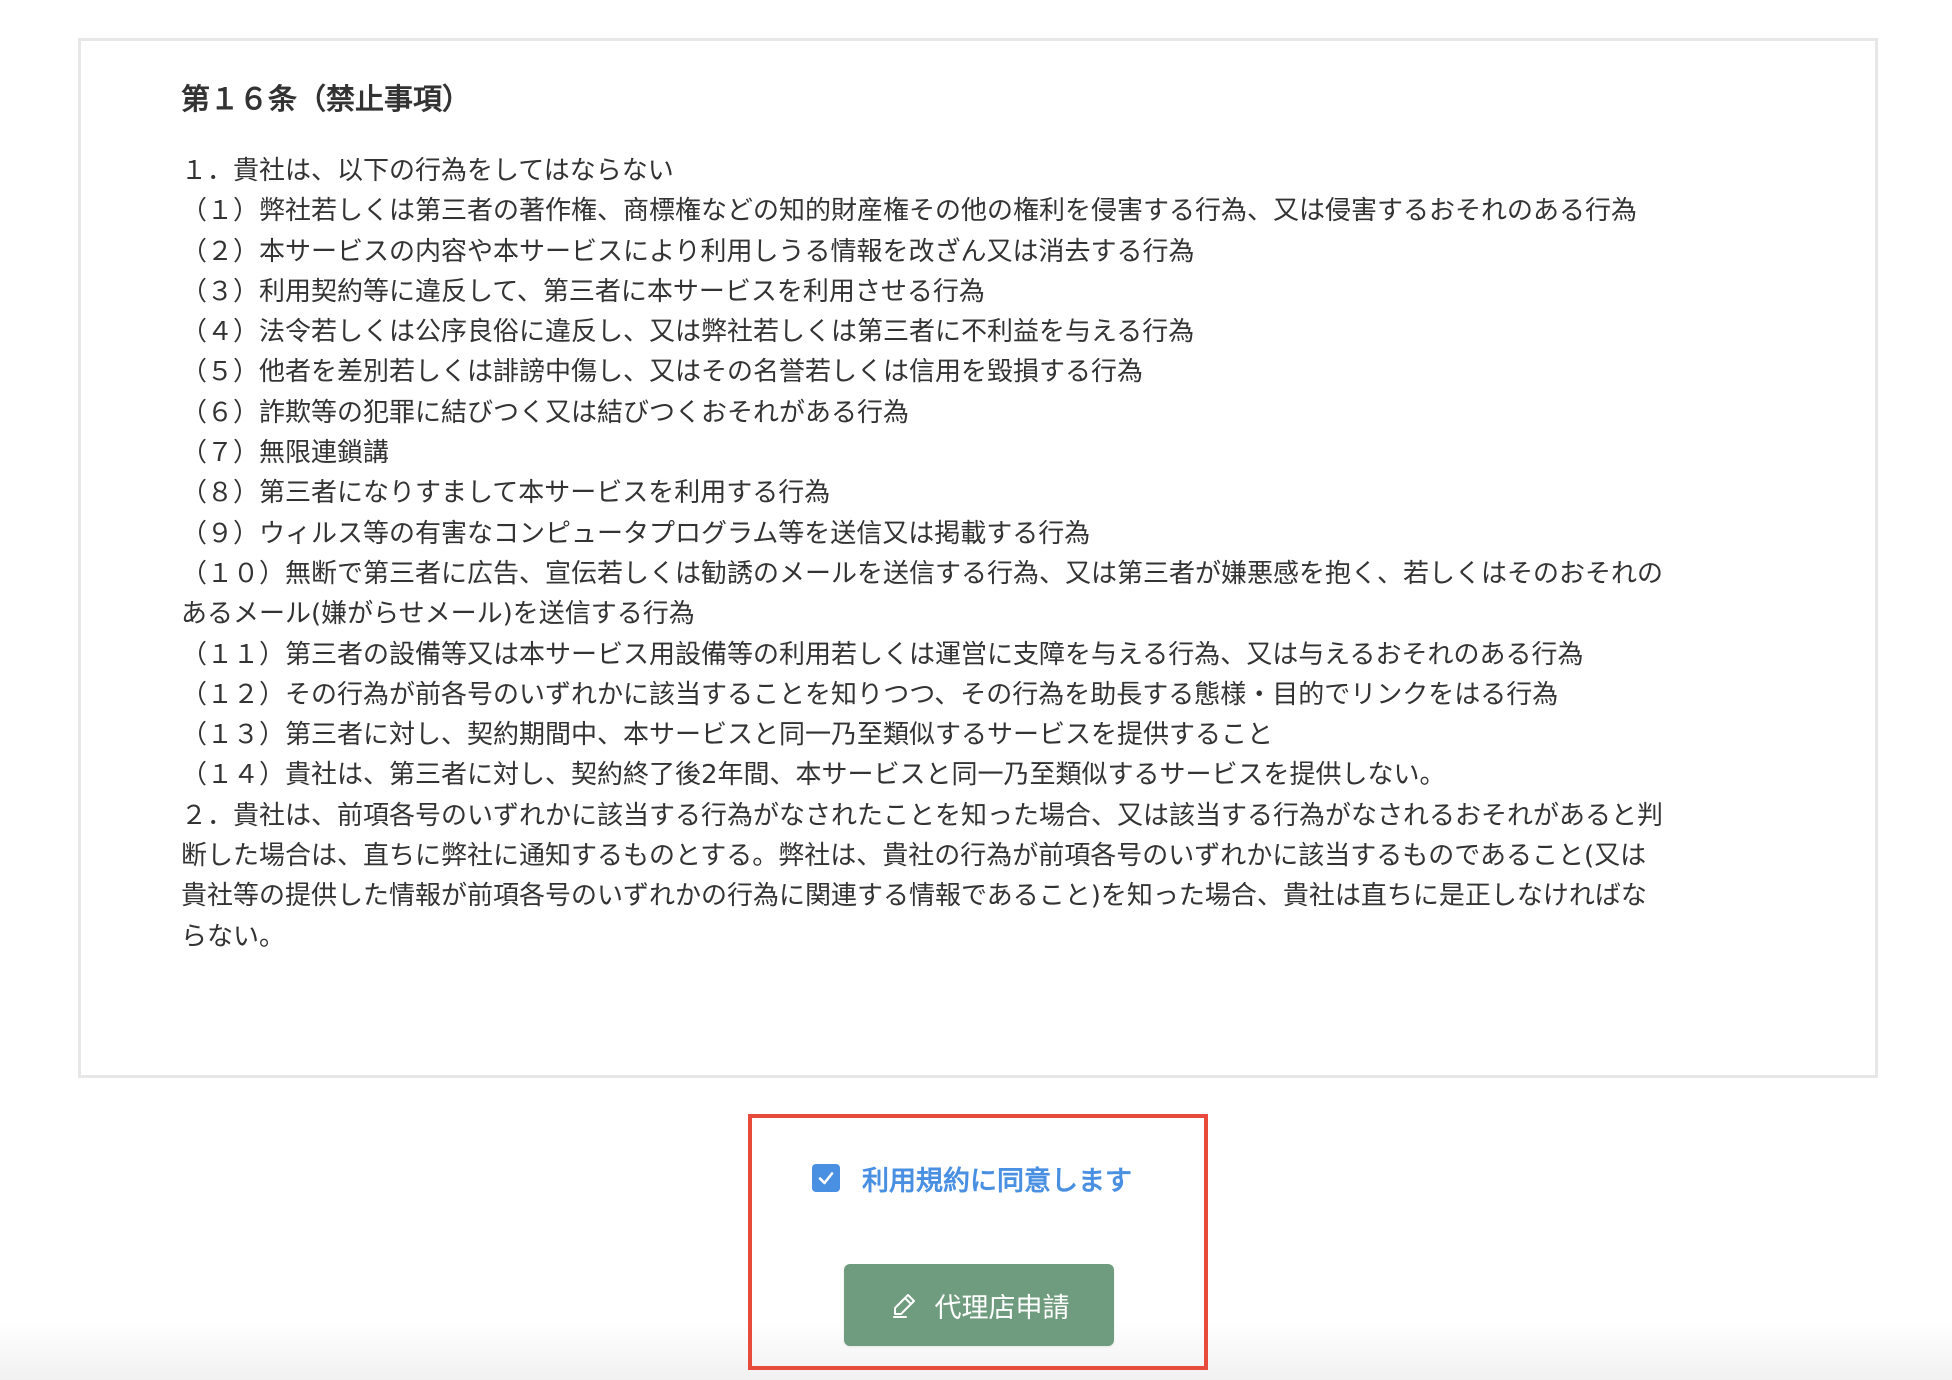 The height and width of the screenshot is (1380, 1952). I want to click on agency-application-label: 代理店申請, so click(1002, 1305).